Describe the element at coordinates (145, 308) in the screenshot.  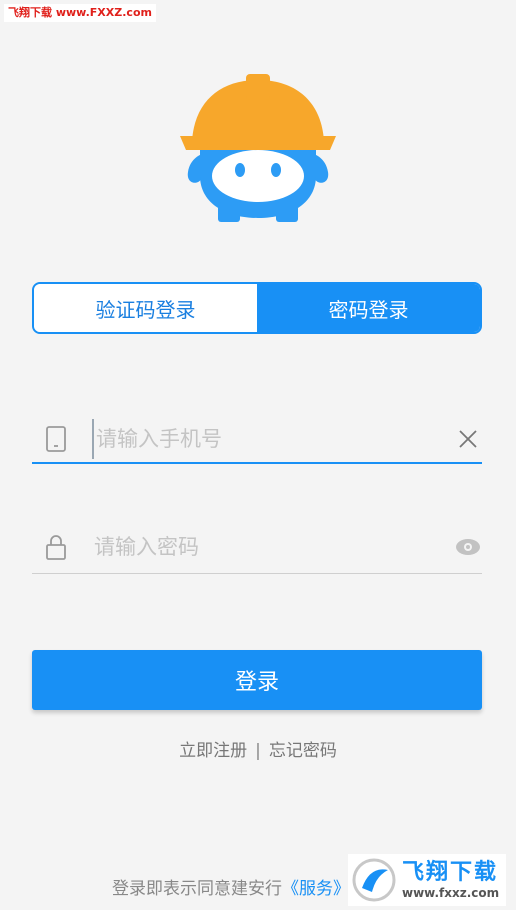
I see `tab-sms-code-login: 验证码登录` at that location.